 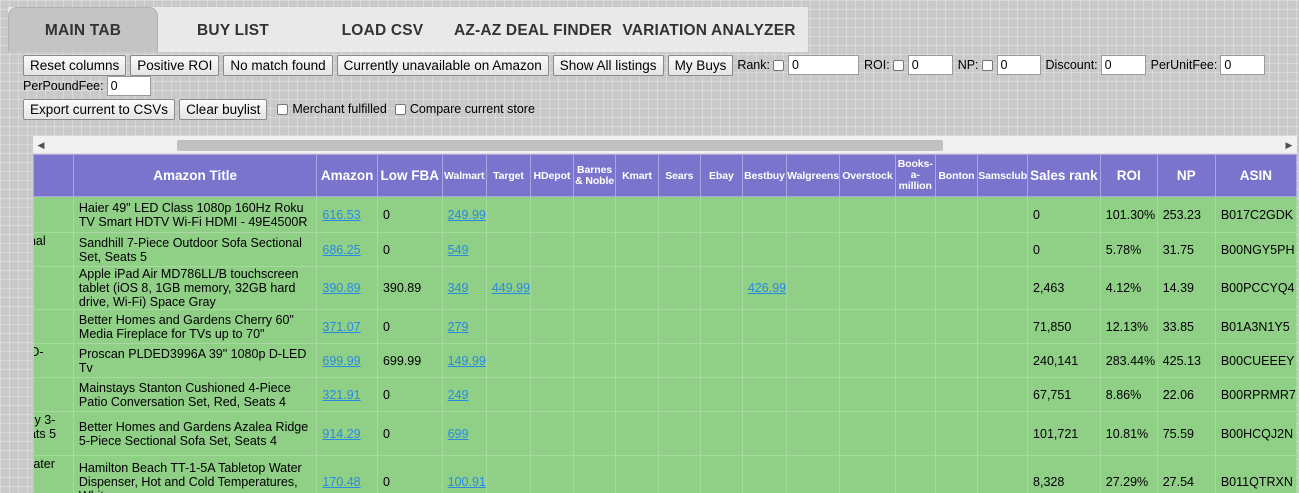 I want to click on target-price-cell-link: 449.99, so click(x=511, y=288).